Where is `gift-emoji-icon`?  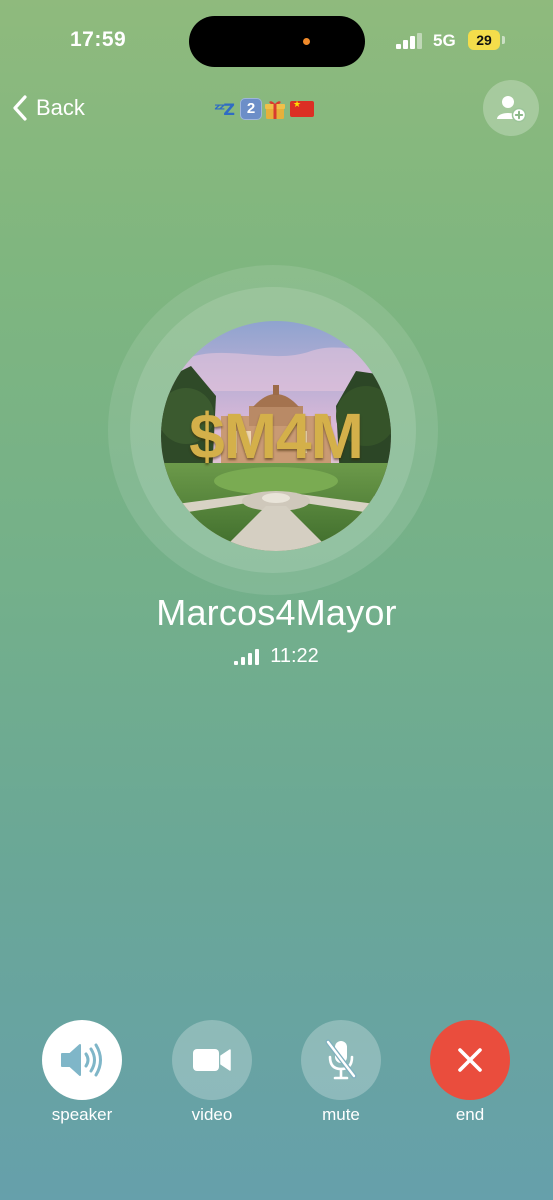
gift-emoji-icon is located at coordinates (275, 109).